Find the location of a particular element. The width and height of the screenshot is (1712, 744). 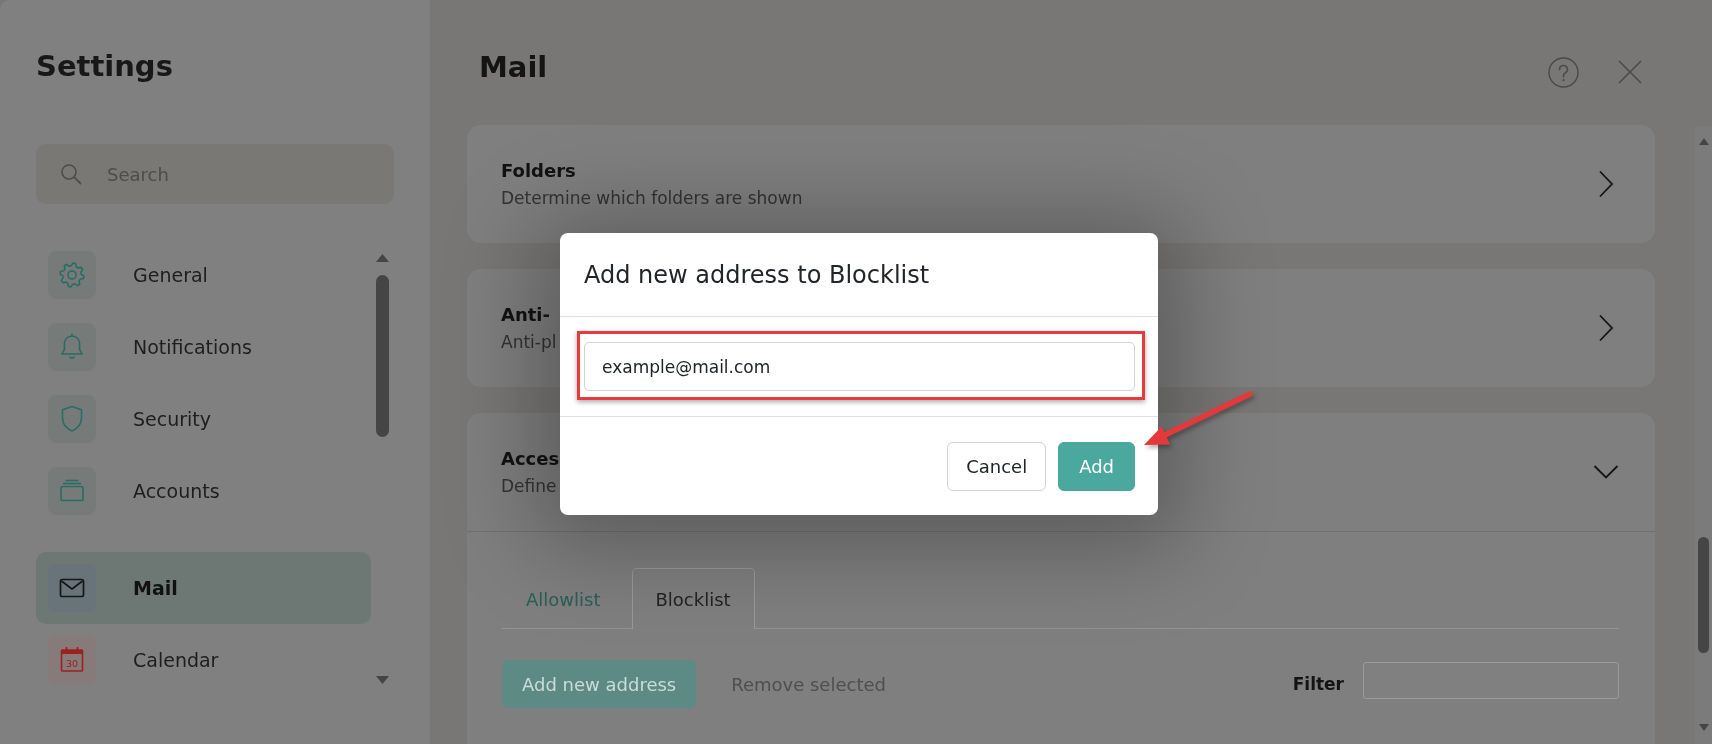

close-icon is located at coordinates (1630, 72).